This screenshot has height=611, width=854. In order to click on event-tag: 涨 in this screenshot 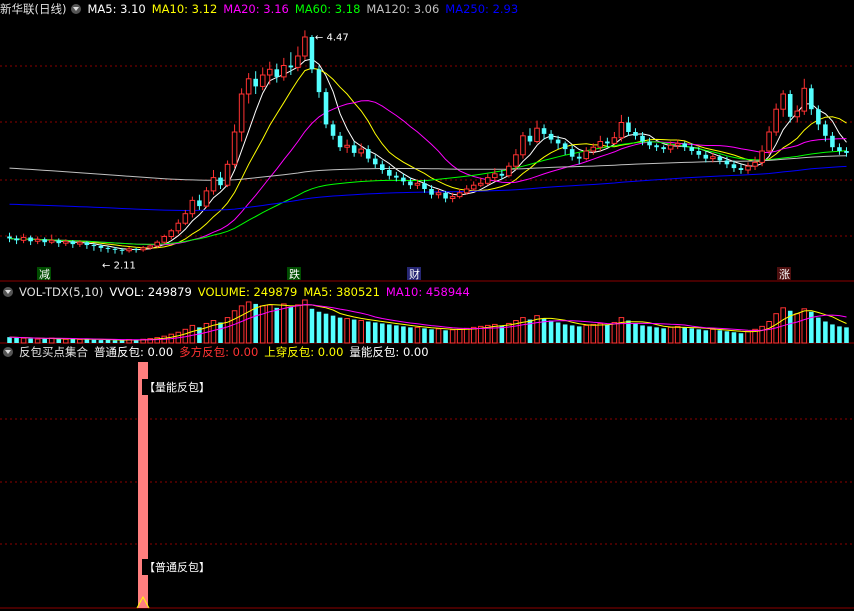, I will do `click(784, 274)`.